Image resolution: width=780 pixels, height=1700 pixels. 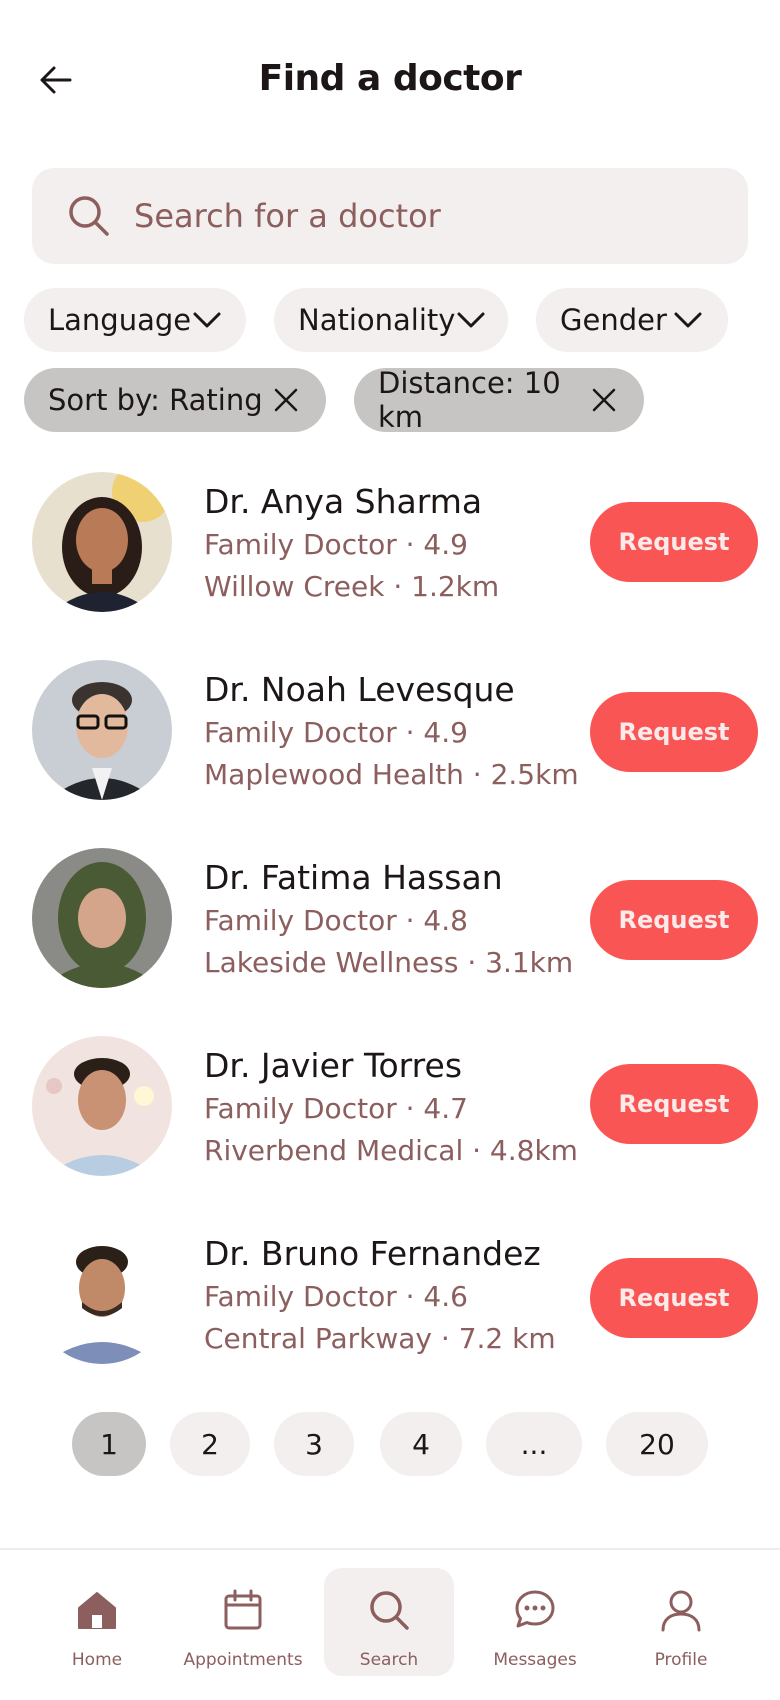 I want to click on search-input, so click(x=414, y=216).